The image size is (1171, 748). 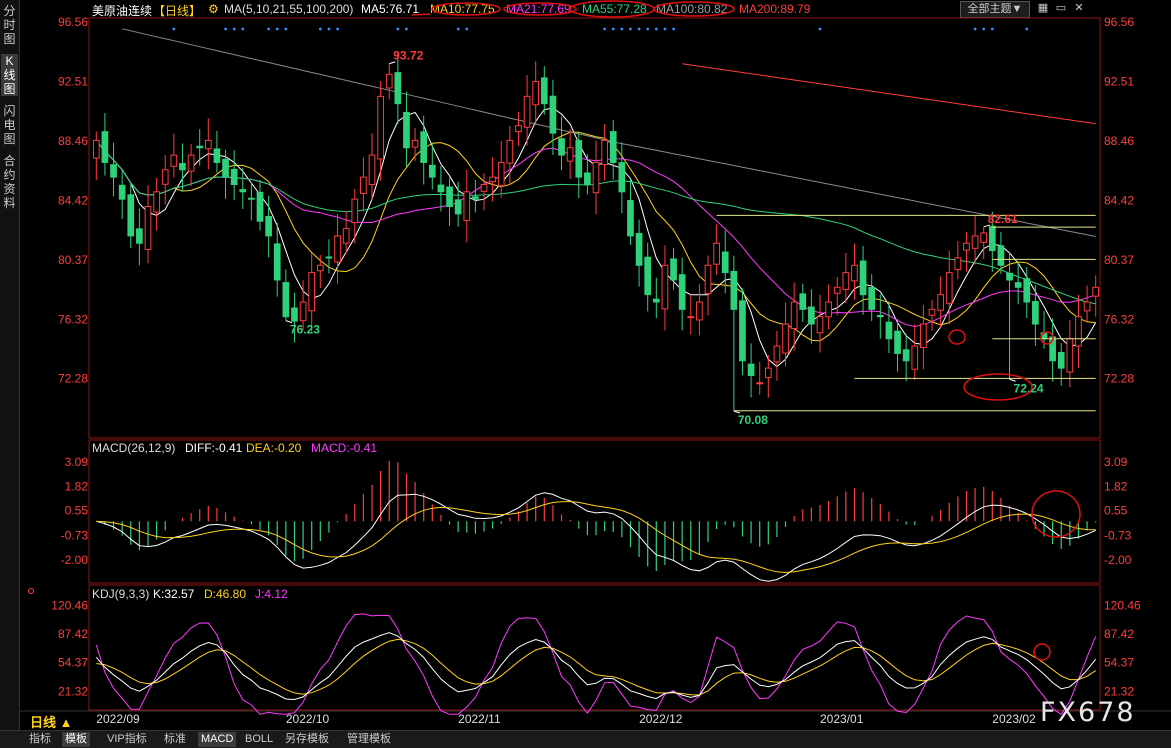 I want to click on y-tick-right: 88.46, so click(x=1119, y=141).